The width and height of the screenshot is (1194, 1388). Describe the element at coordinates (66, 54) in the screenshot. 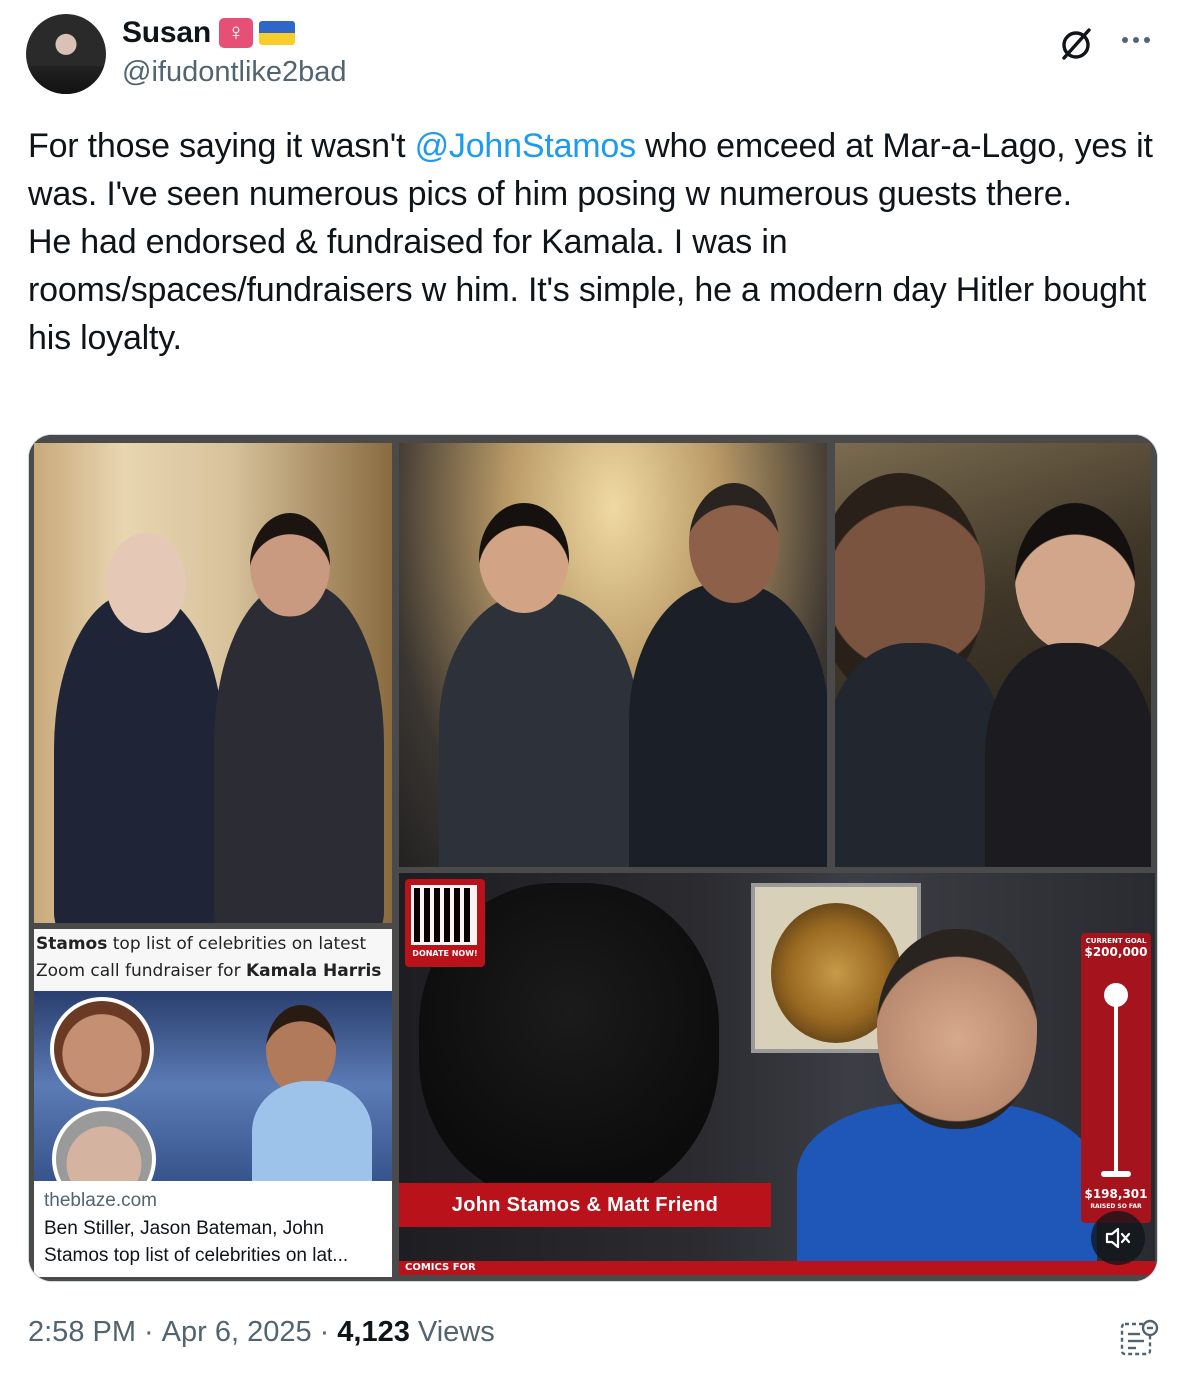

I see `avatar` at that location.